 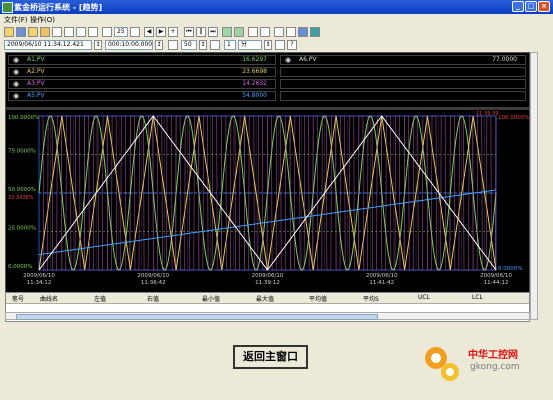 What do you see at coordinates (280, 45) in the screenshot?
I see `filter-icon` at bounding box center [280, 45].